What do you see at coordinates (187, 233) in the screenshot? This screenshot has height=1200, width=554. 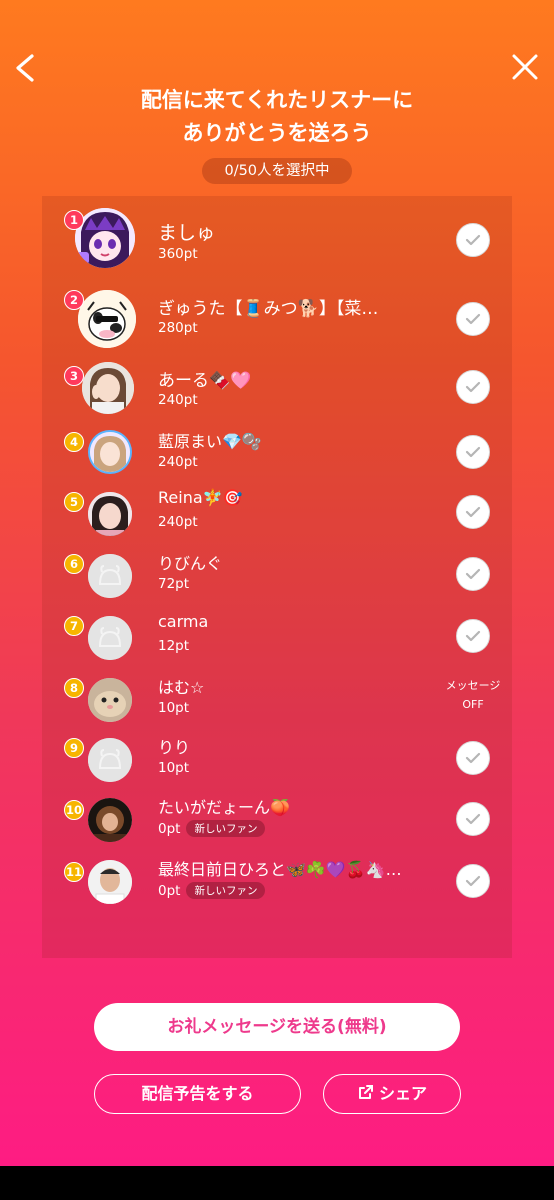 I see `listener-name: ましゅ` at bounding box center [187, 233].